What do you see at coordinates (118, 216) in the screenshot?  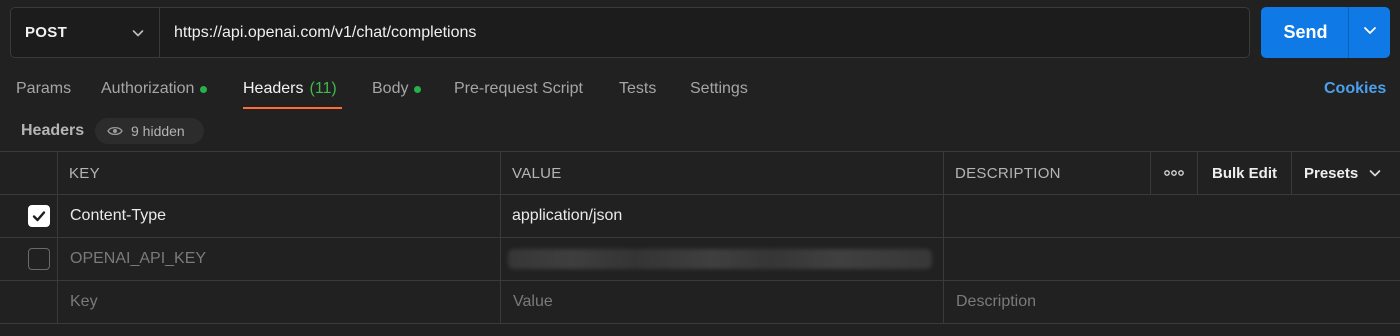 I see `header-key: Content-Type` at bounding box center [118, 216].